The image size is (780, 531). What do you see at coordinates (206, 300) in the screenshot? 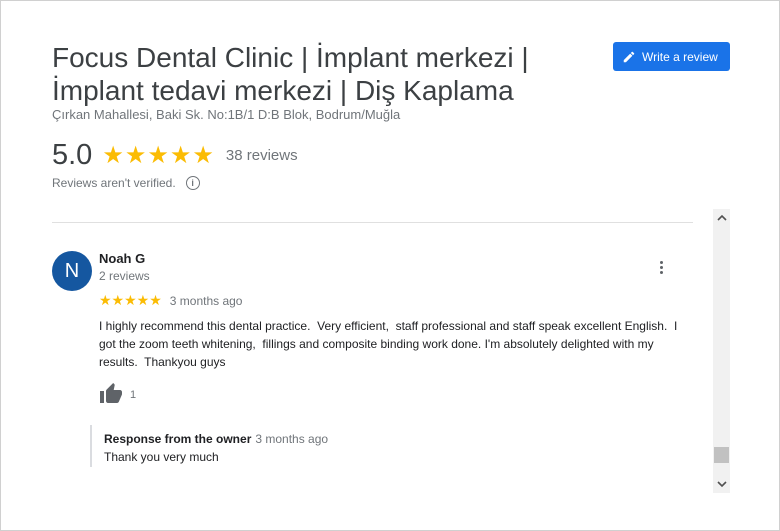
I see `review-time: 3 months ago` at bounding box center [206, 300].